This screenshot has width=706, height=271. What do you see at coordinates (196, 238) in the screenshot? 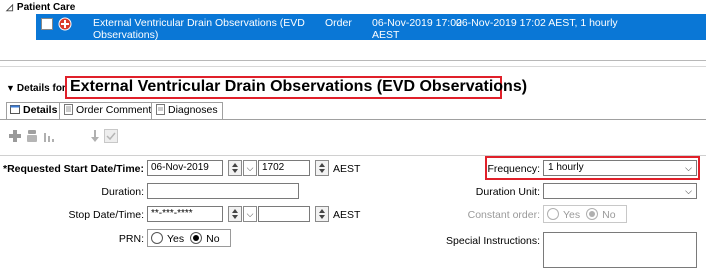
I see `prn-no-radio` at bounding box center [196, 238].